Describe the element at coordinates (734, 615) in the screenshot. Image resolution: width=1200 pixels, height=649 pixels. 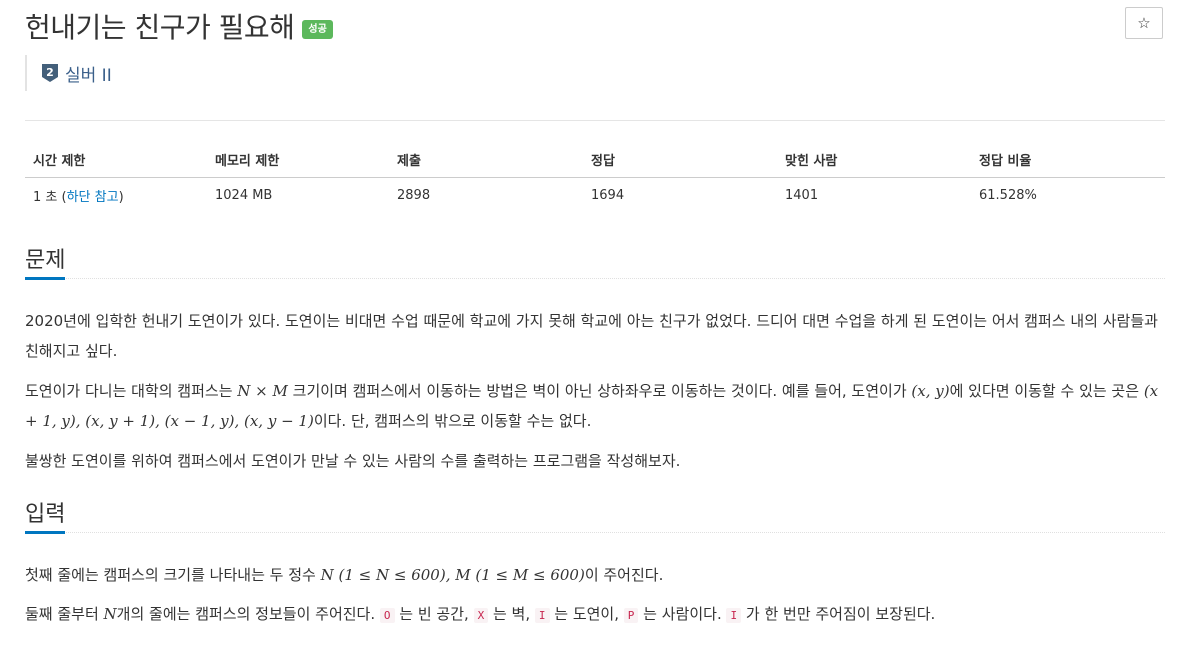
I see `token-doyeon-2: I` at that location.